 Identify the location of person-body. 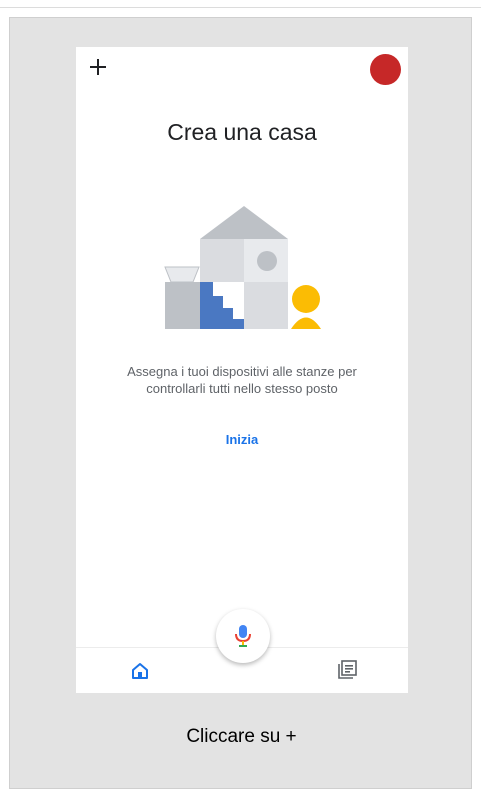
(306, 323).